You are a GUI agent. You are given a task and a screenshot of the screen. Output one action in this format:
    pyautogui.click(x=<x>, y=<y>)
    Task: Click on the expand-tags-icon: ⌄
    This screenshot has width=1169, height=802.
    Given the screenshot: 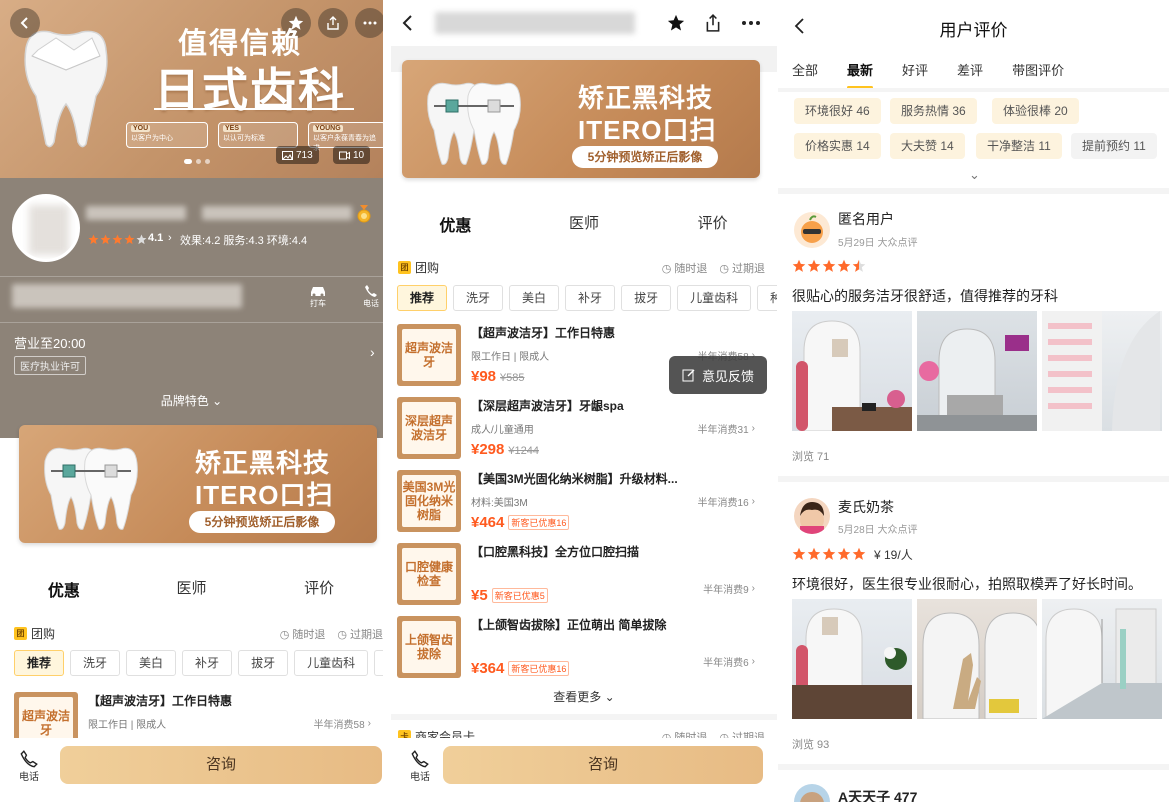 What is the action you would take?
    pyautogui.click(x=974, y=175)
    